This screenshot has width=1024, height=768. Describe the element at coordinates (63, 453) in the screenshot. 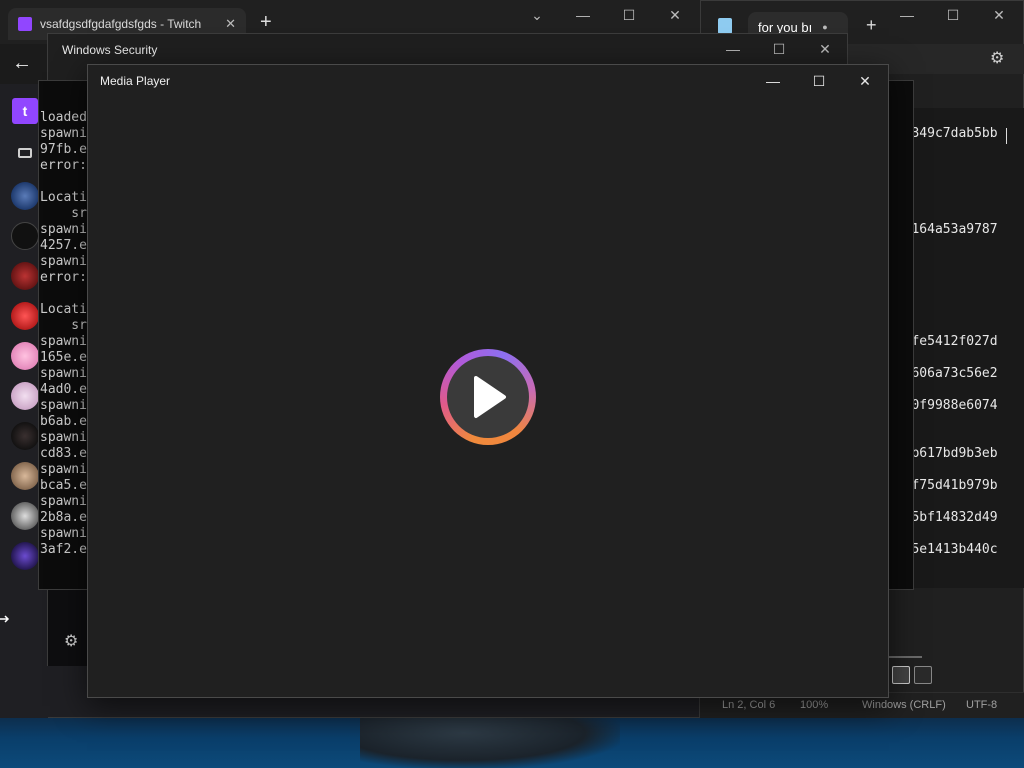

I see `terminal-line: cd83.e` at that location.